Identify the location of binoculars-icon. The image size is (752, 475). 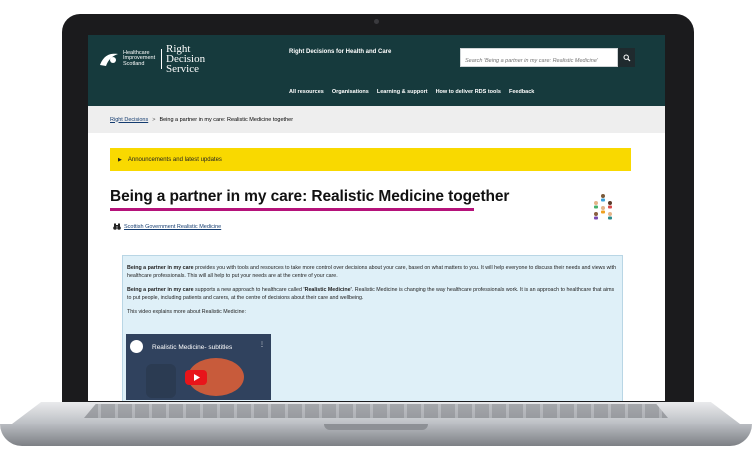
(117, 226).